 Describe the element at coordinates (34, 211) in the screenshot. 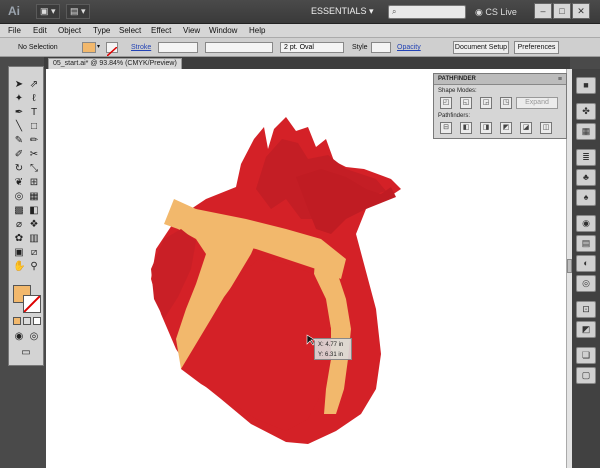

I see `gradient-tool-icon: ◧` at that location.